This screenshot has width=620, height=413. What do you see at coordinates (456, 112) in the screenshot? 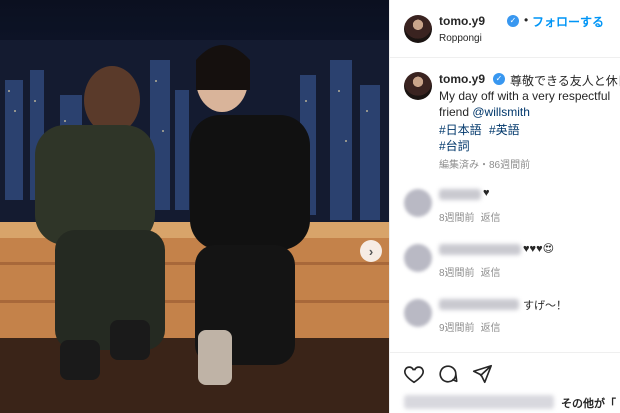
I see `caption-text-prefix: friend` at bounding box center [456, 112].